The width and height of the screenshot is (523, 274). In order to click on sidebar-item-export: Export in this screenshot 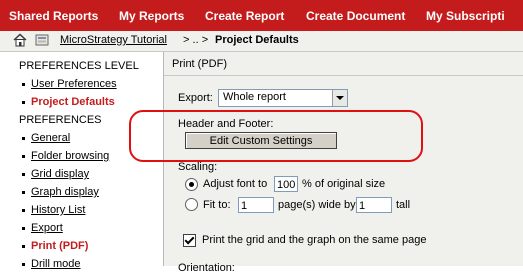, I will do `click(42, 228)`.